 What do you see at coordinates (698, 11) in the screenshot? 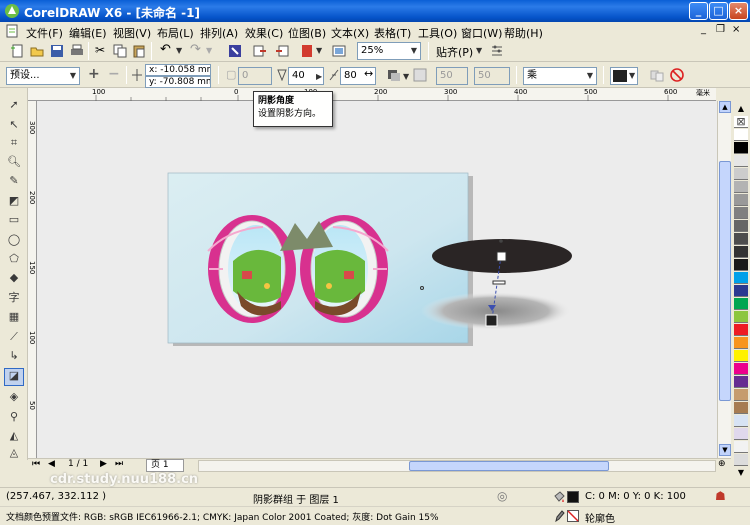
I see `minimize-button: _` at bounding box center [698, 11].